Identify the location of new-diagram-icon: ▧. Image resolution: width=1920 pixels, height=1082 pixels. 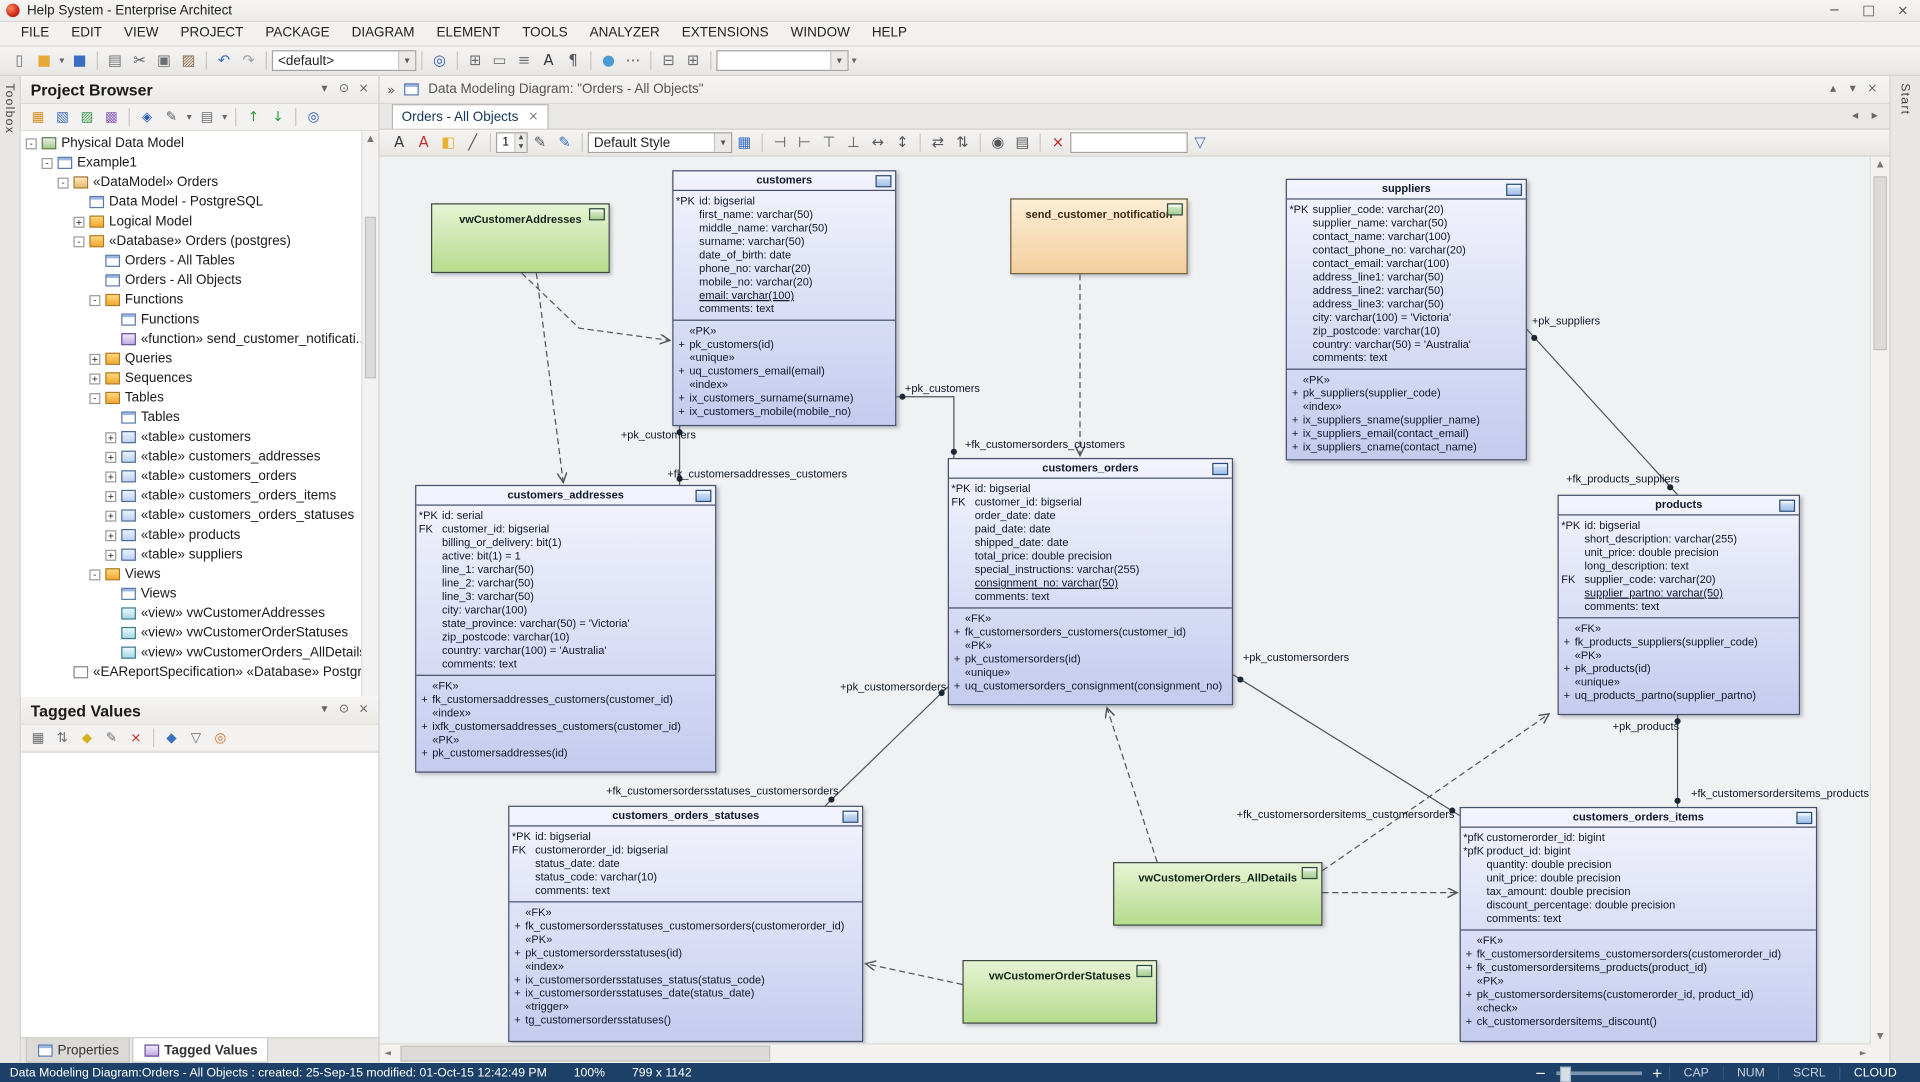
(62, 117).